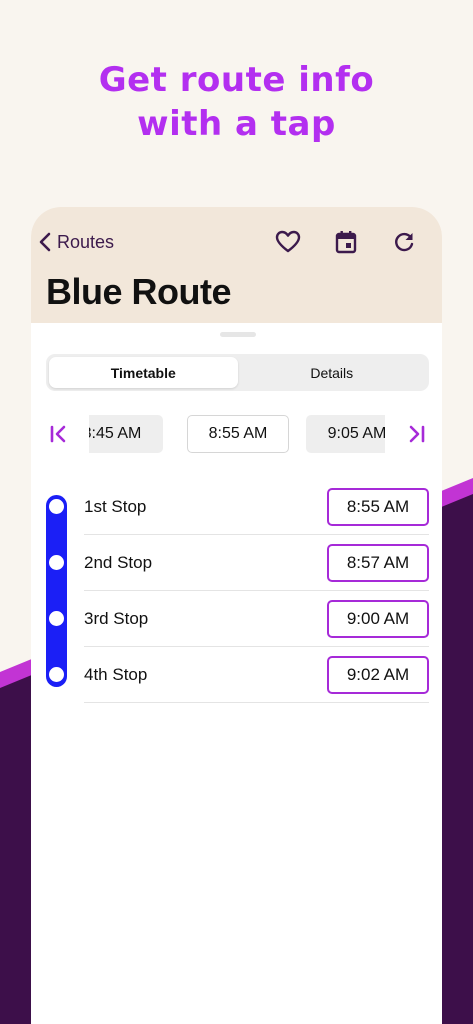  I want to click on refresh-button, so click(404, 242).